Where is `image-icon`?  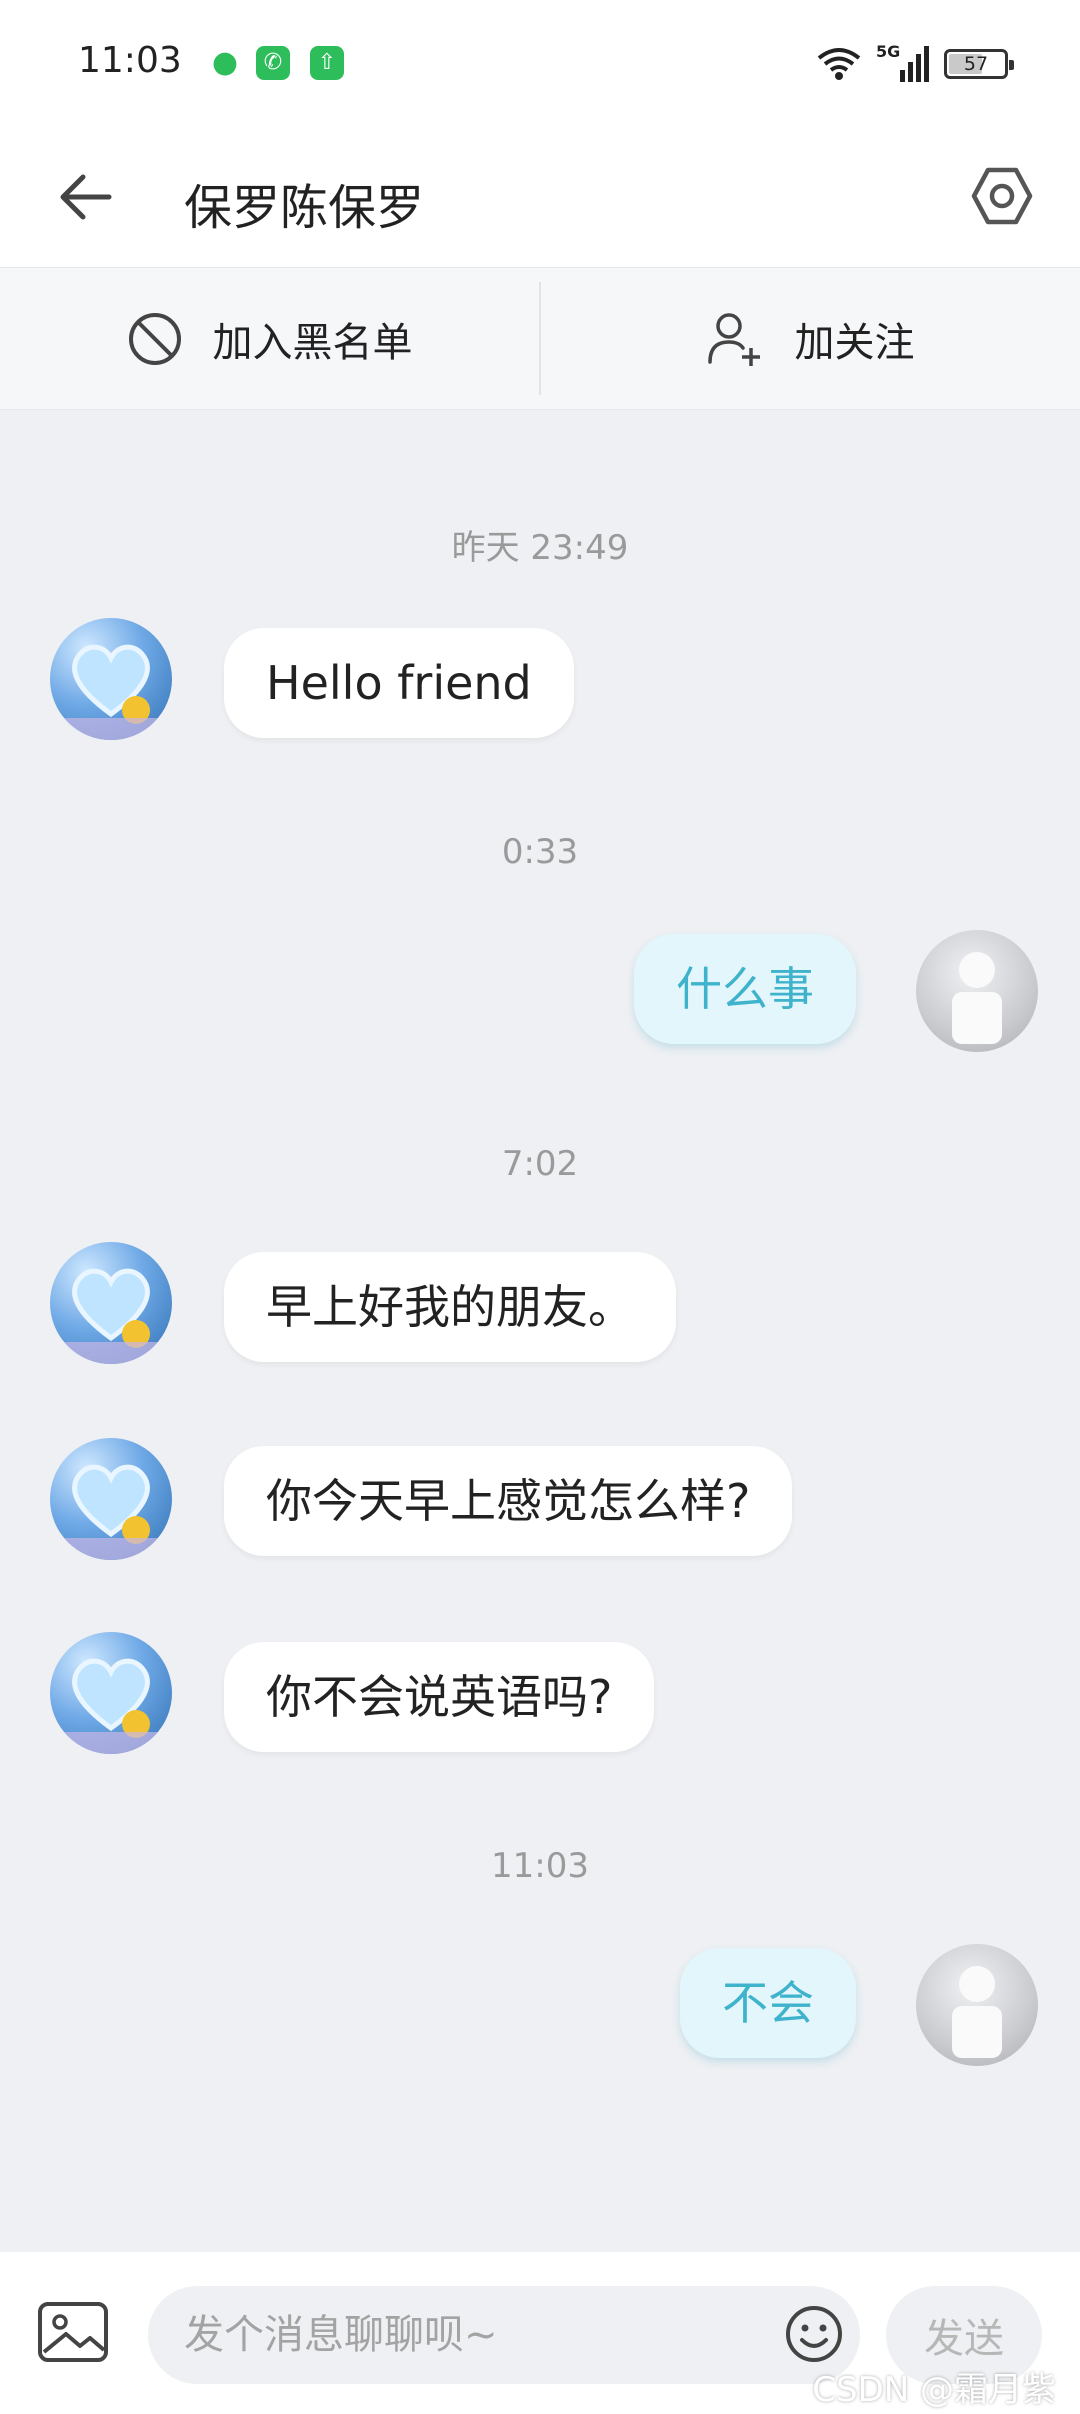
image-icon is located at coordinates (73, 2332).